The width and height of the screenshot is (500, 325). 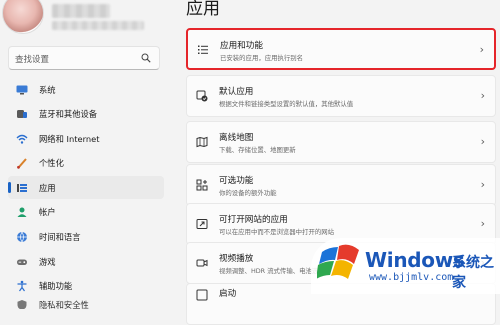 What do you see at coordinates (47, 212) in the screenshot?
I see `sidebar-item-label: 帐户` at bounding box center [47, 212].